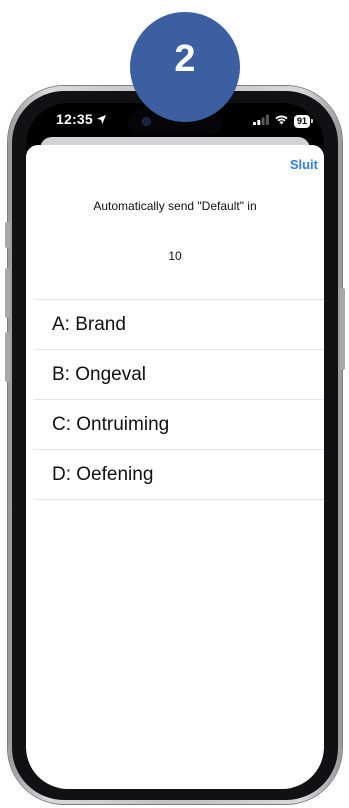 Image resolution: width=349 pixels, height=808 pixels. I want to click on status-time: 12:35, so click(81, 119).